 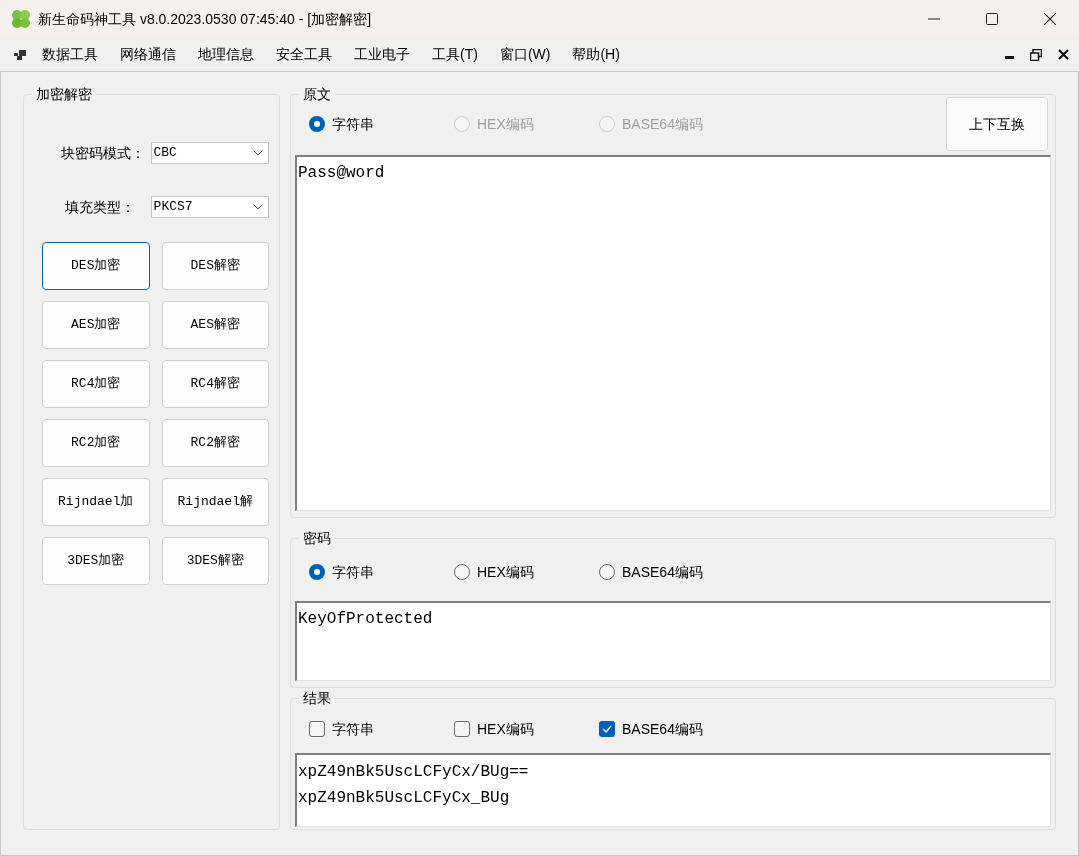 What do you see at coordinates (382, 54) in the screenshot?
I see `menu-item: 工业电子` at bounding box center [382, 54].